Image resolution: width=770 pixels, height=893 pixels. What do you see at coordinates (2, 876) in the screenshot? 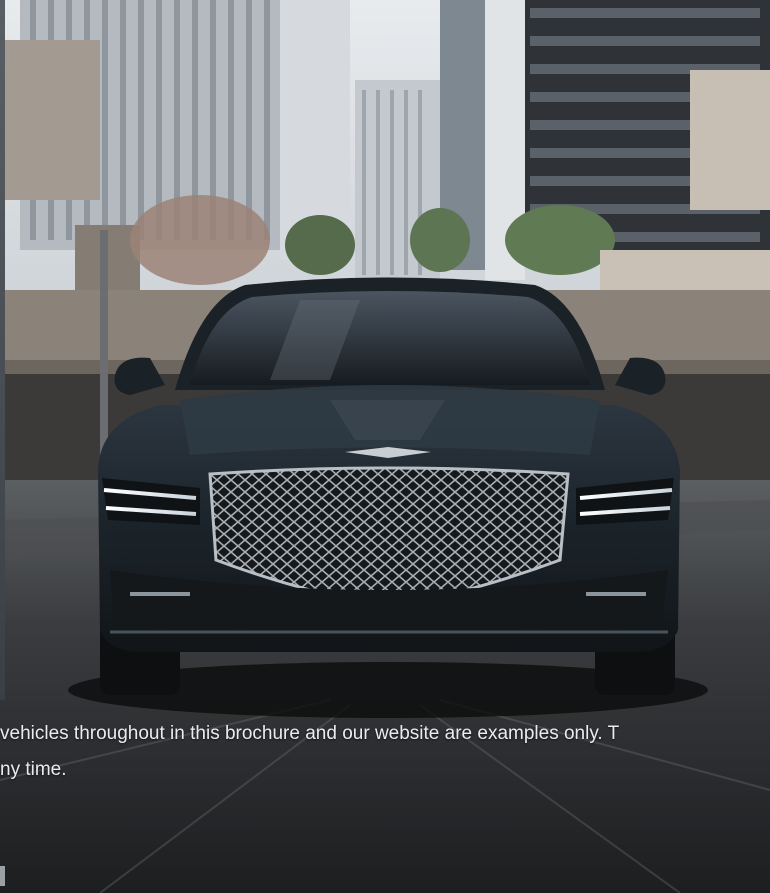
I see `scroll-edge-marker` at bounding box center [2, 876].